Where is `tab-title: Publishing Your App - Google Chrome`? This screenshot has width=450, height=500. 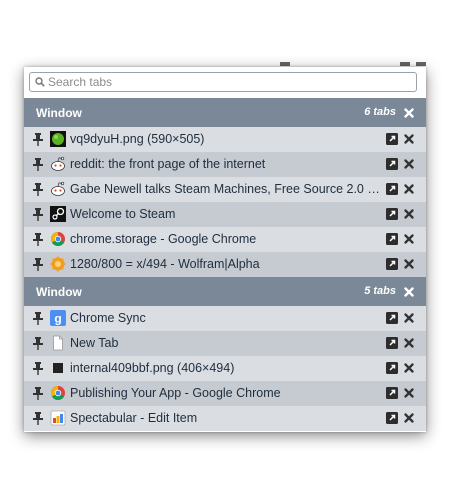
tab-title: Publishing Your App - Google Chrome is located at coordinates (175, 393).